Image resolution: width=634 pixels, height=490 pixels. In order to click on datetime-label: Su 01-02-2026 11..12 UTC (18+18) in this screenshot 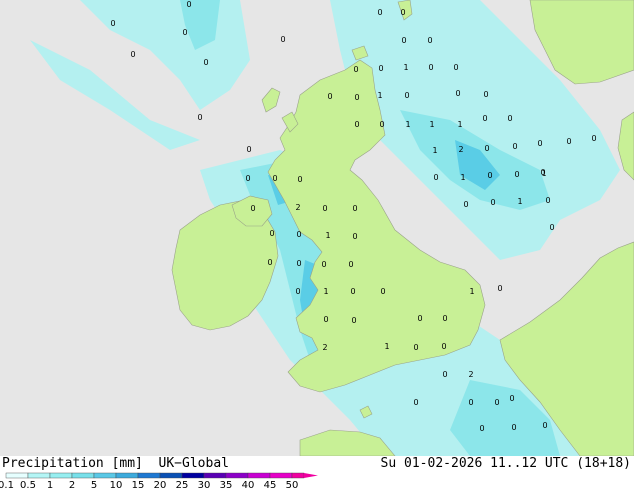, I will do `click(505, 463)`.